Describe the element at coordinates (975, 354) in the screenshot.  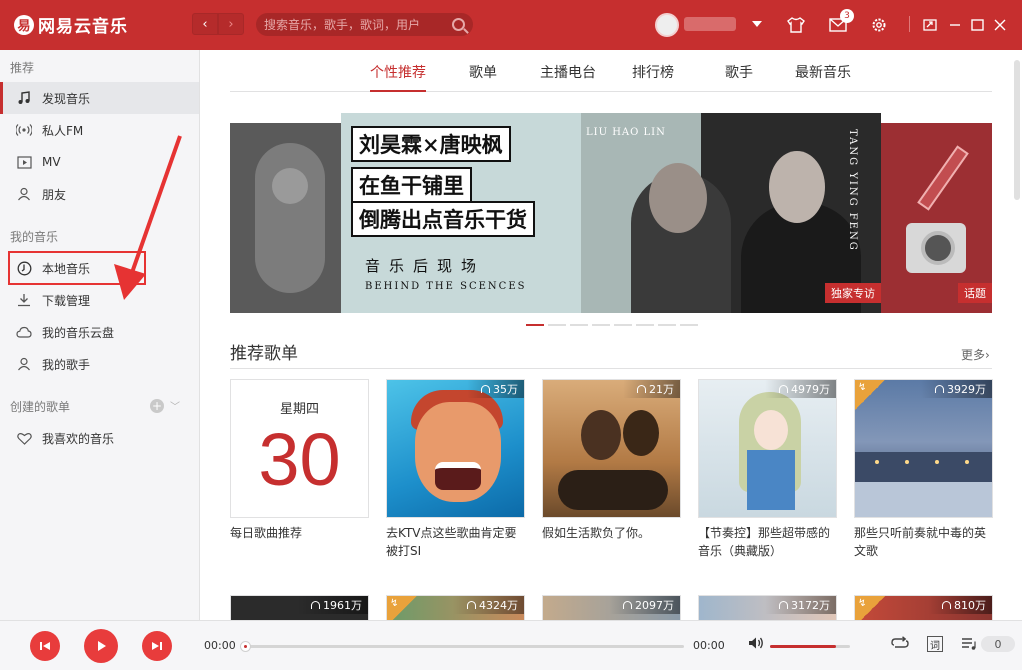
I see `more-link: 更多›` at that location.